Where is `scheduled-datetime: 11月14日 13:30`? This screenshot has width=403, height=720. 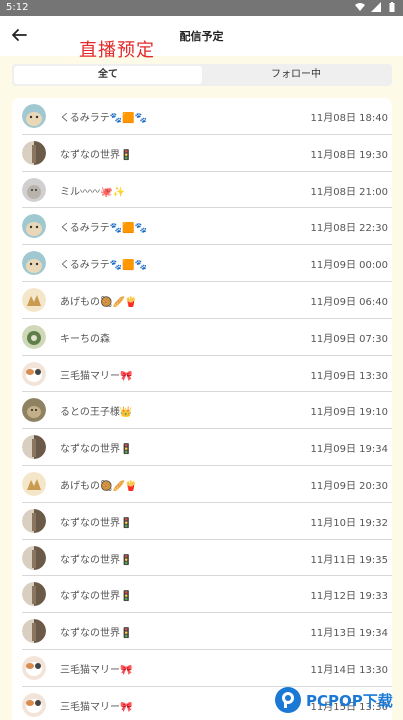 scheduled-datetime: 11月14日 13:30 is located at coordinates (349, 668).